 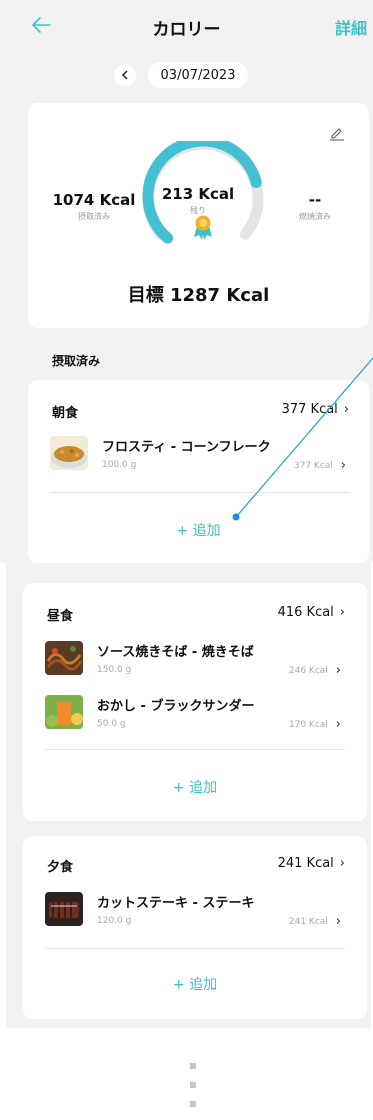 I want to click on food-kcal-value: 246 Kcal, so click(x=308, y=670).